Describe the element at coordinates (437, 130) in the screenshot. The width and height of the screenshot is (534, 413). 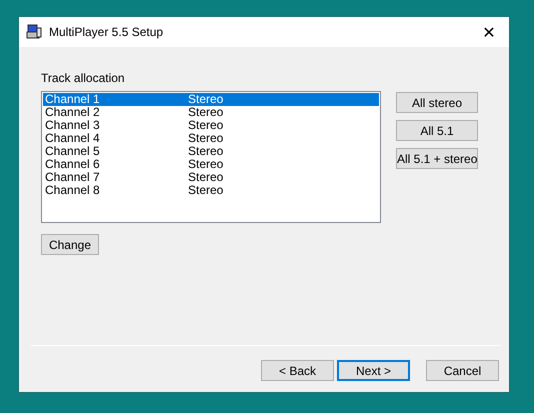
I see `preset-button: All 5.1` at that location.